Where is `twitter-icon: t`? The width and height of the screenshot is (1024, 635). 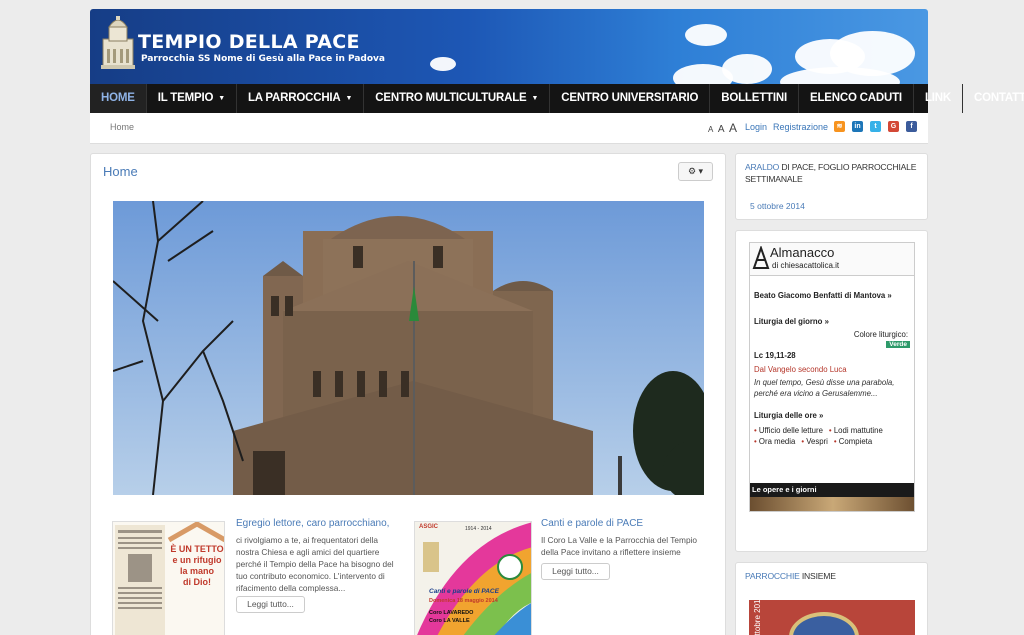 twitter-icon: t is located at coordinates (875, 126).